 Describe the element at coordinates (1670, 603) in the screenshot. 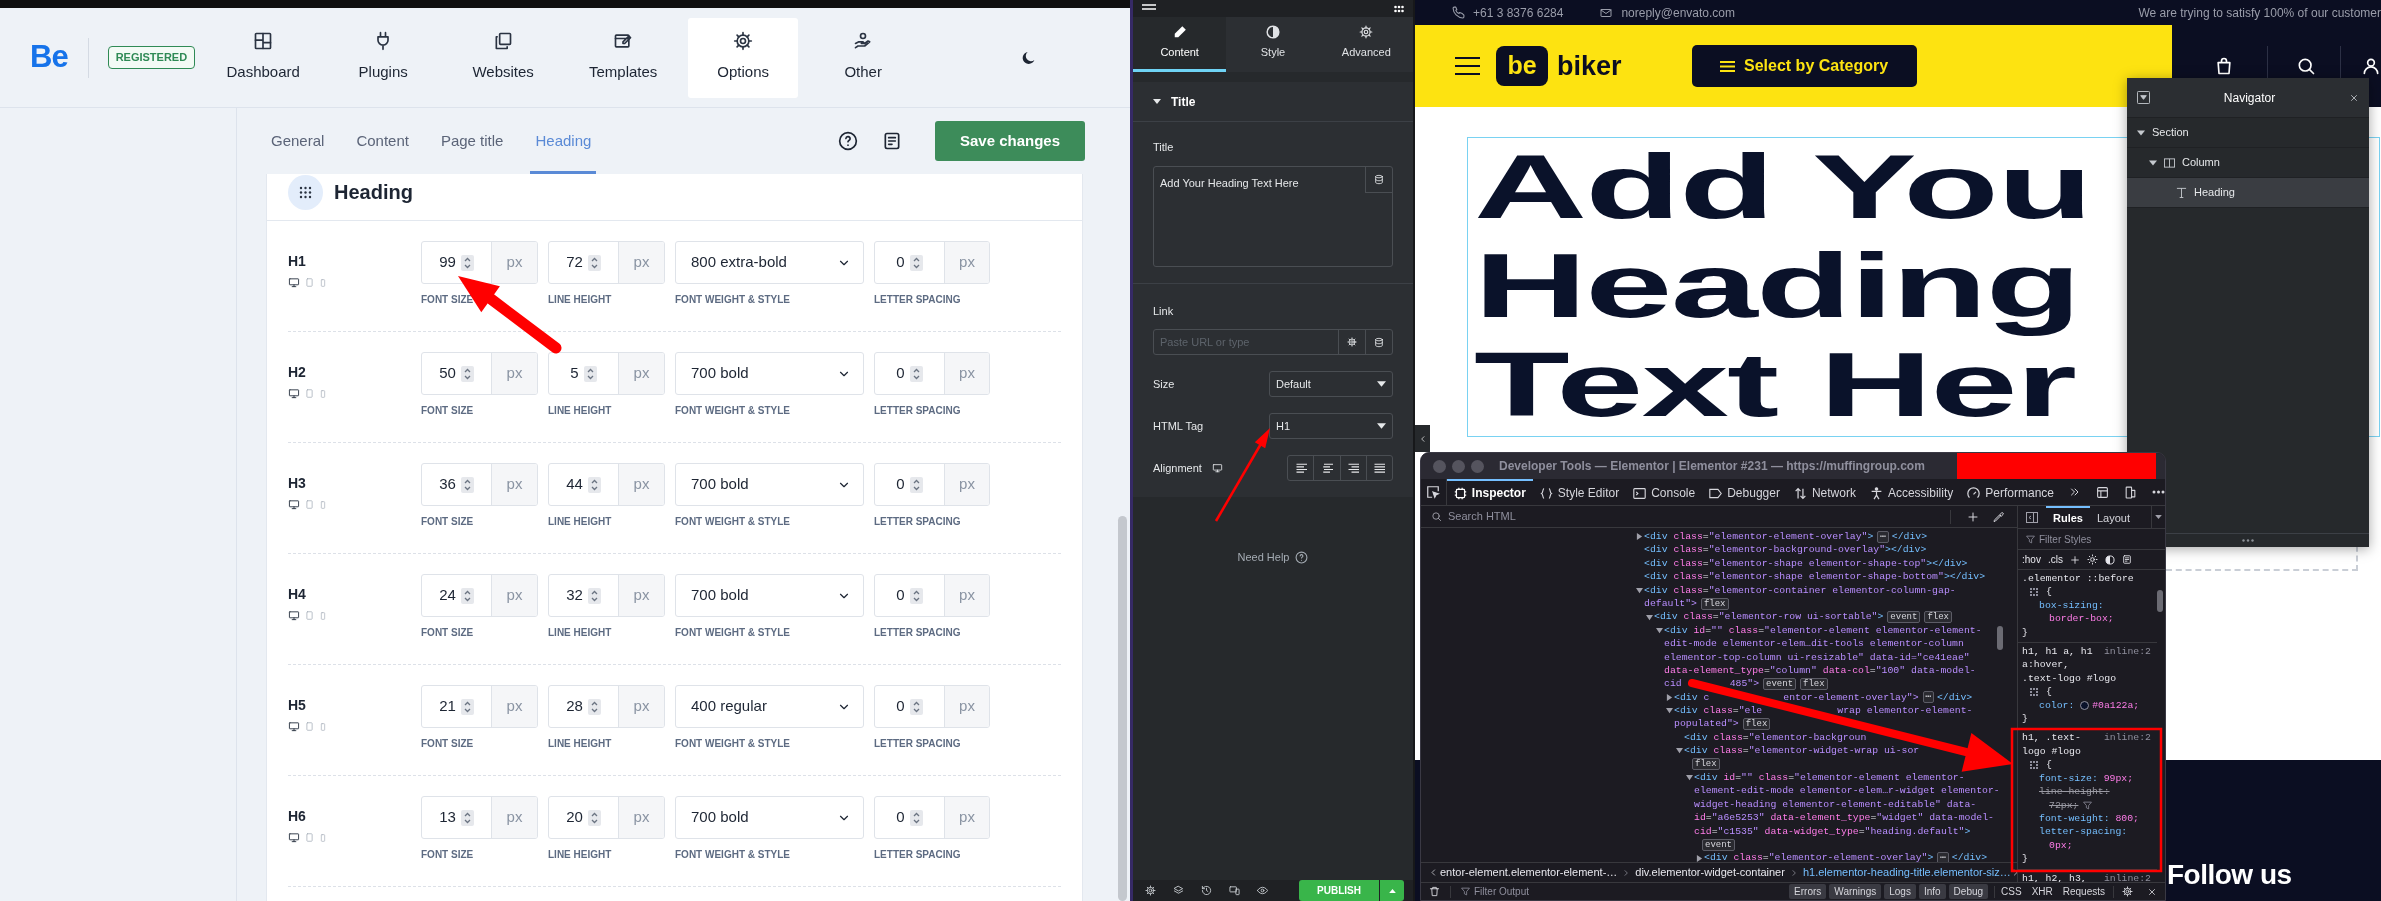

I see `code-line: default">` at that location.